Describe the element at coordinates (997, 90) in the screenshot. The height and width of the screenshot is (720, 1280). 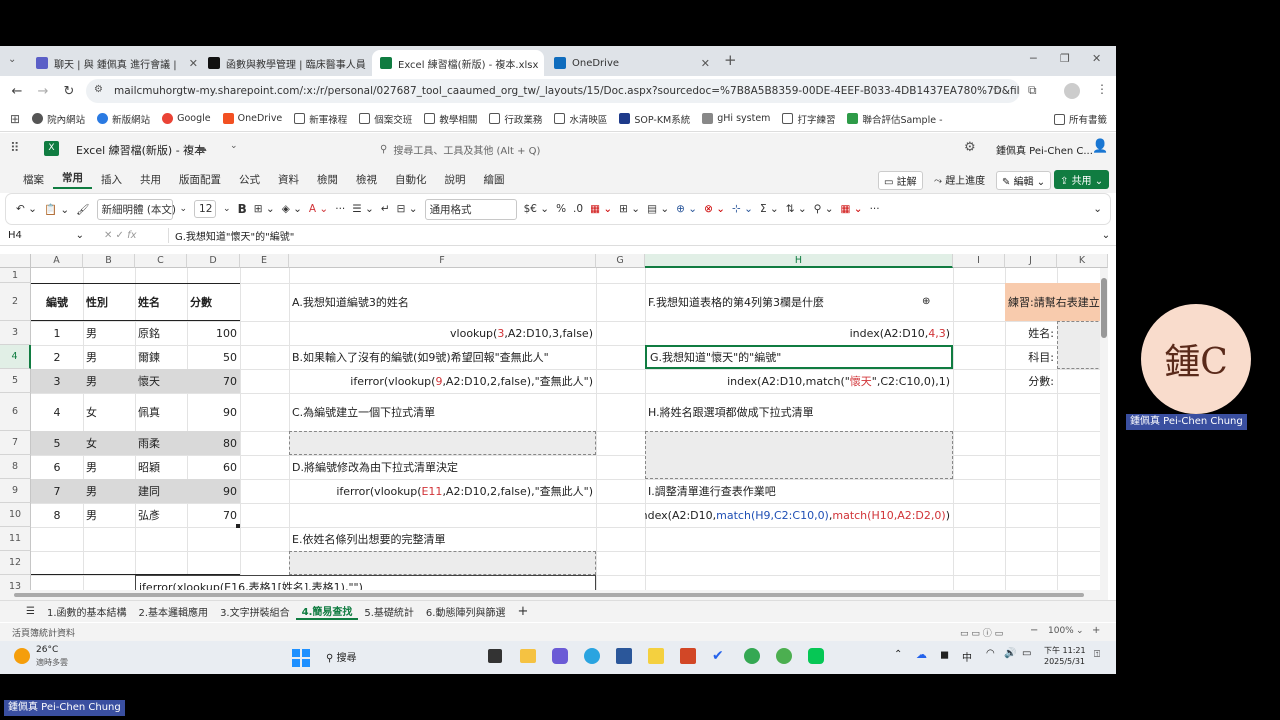
I see `bookmark-star-icon: ☆` at that location.